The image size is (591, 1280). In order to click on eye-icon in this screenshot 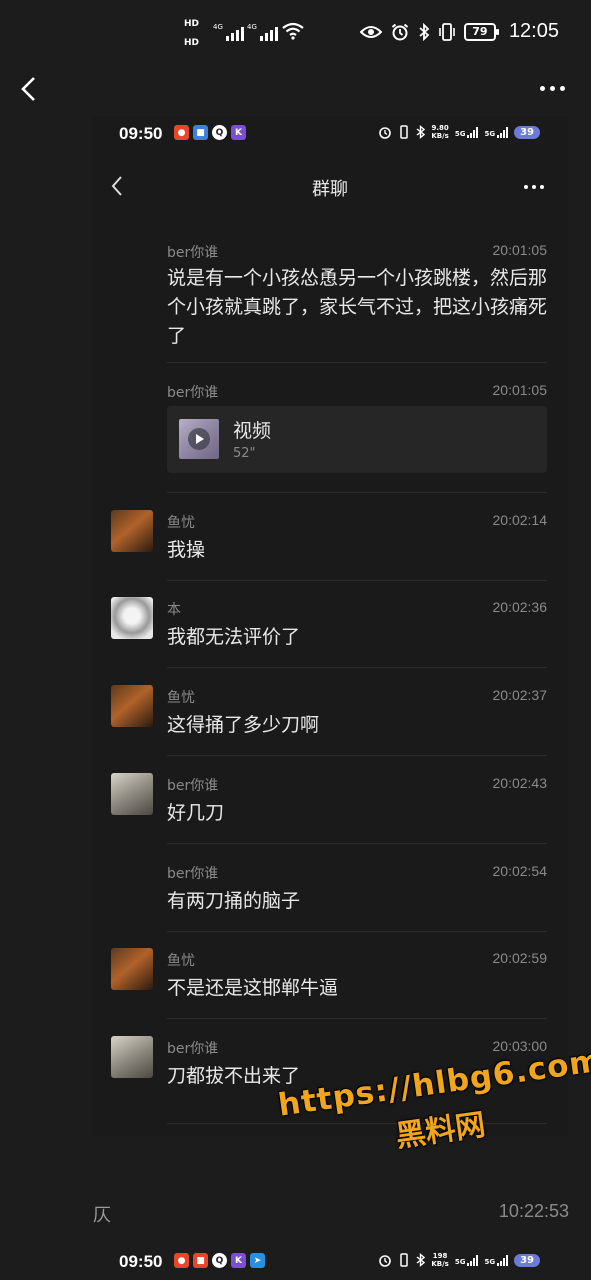, I will do `click(370, 31)`.